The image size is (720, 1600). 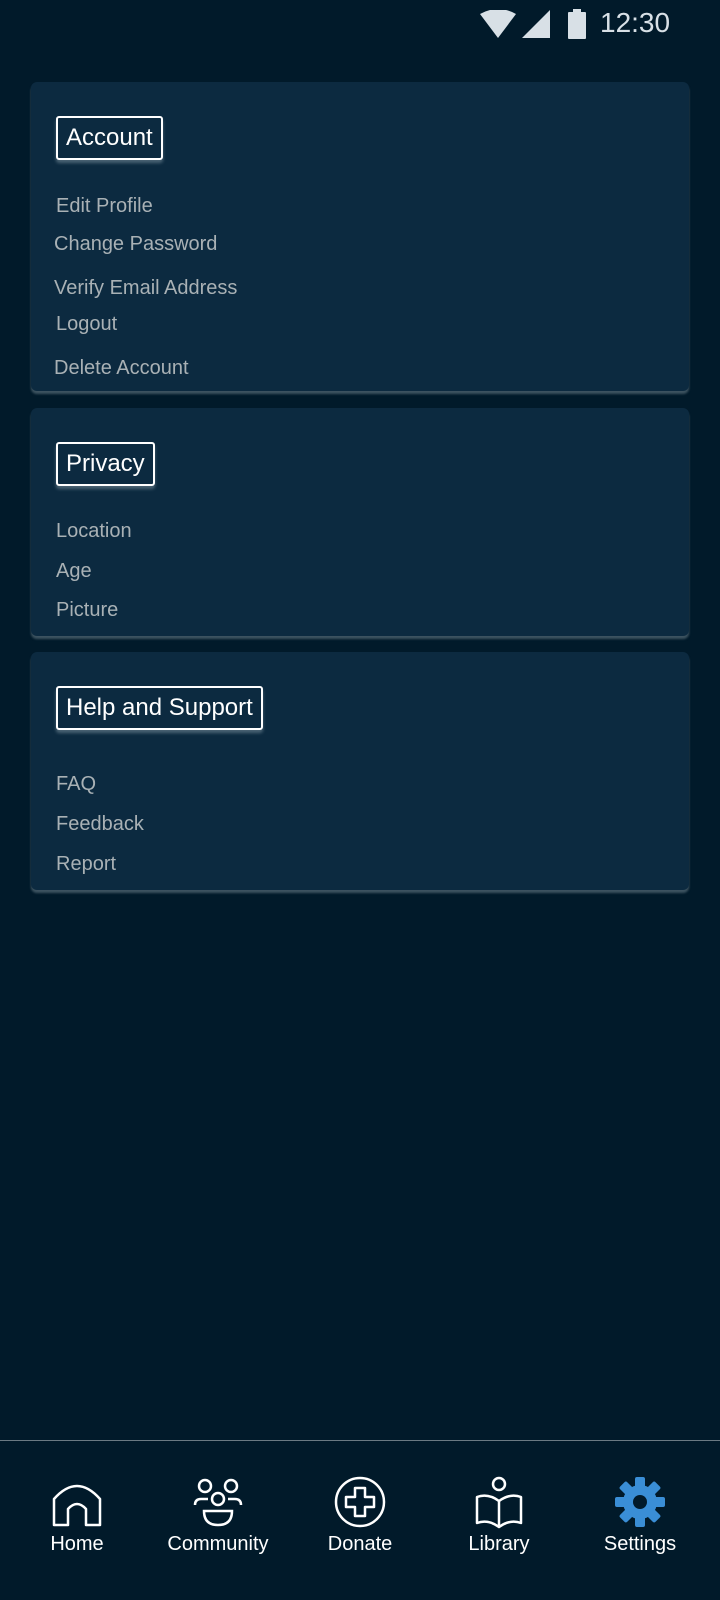 What do you see at coordinates (360, 522) in the screenshot?
I see `privacy-section: Privacy Location Age Picture` at bounding box center [360, 522].